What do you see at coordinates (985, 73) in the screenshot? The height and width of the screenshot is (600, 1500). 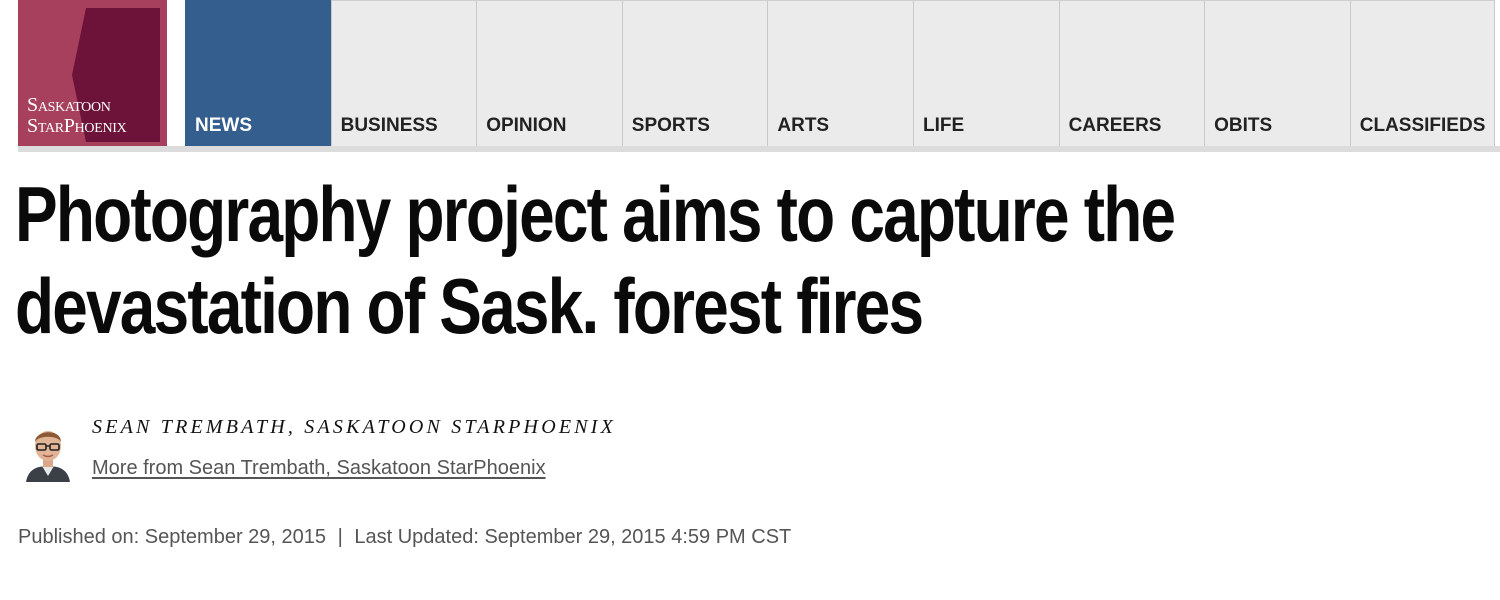 I see `nav-item-life: LIFE` at bounding box center [985, 73].